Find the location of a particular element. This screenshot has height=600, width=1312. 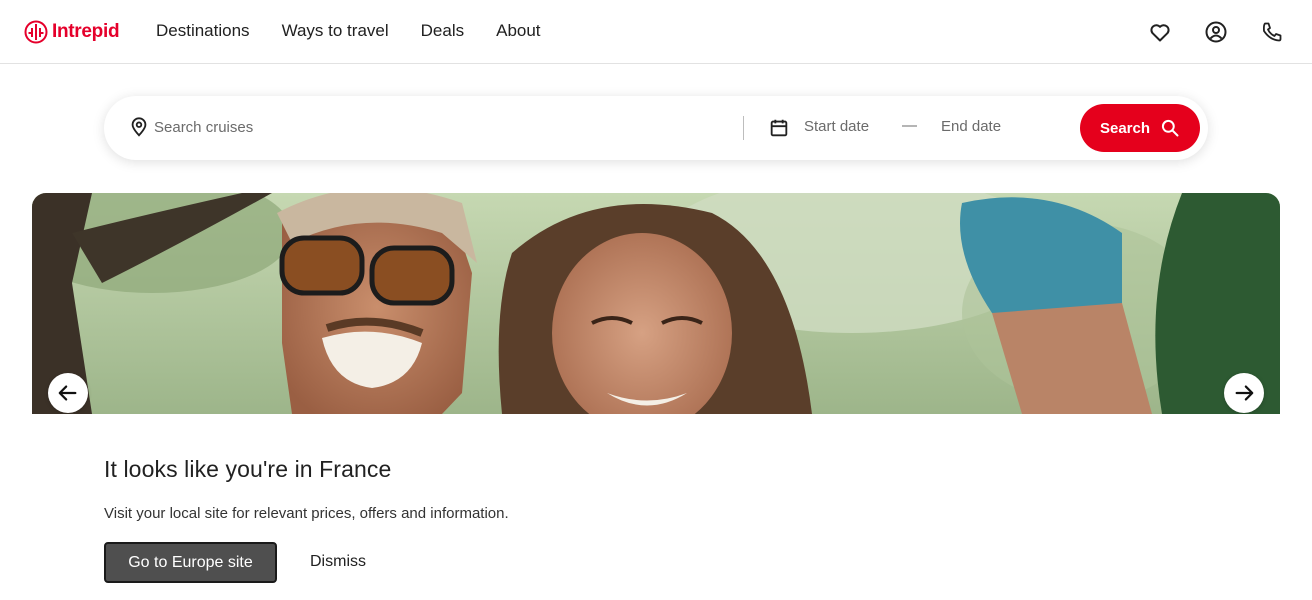

location-pin-icon is located at coordinates (139, 127).